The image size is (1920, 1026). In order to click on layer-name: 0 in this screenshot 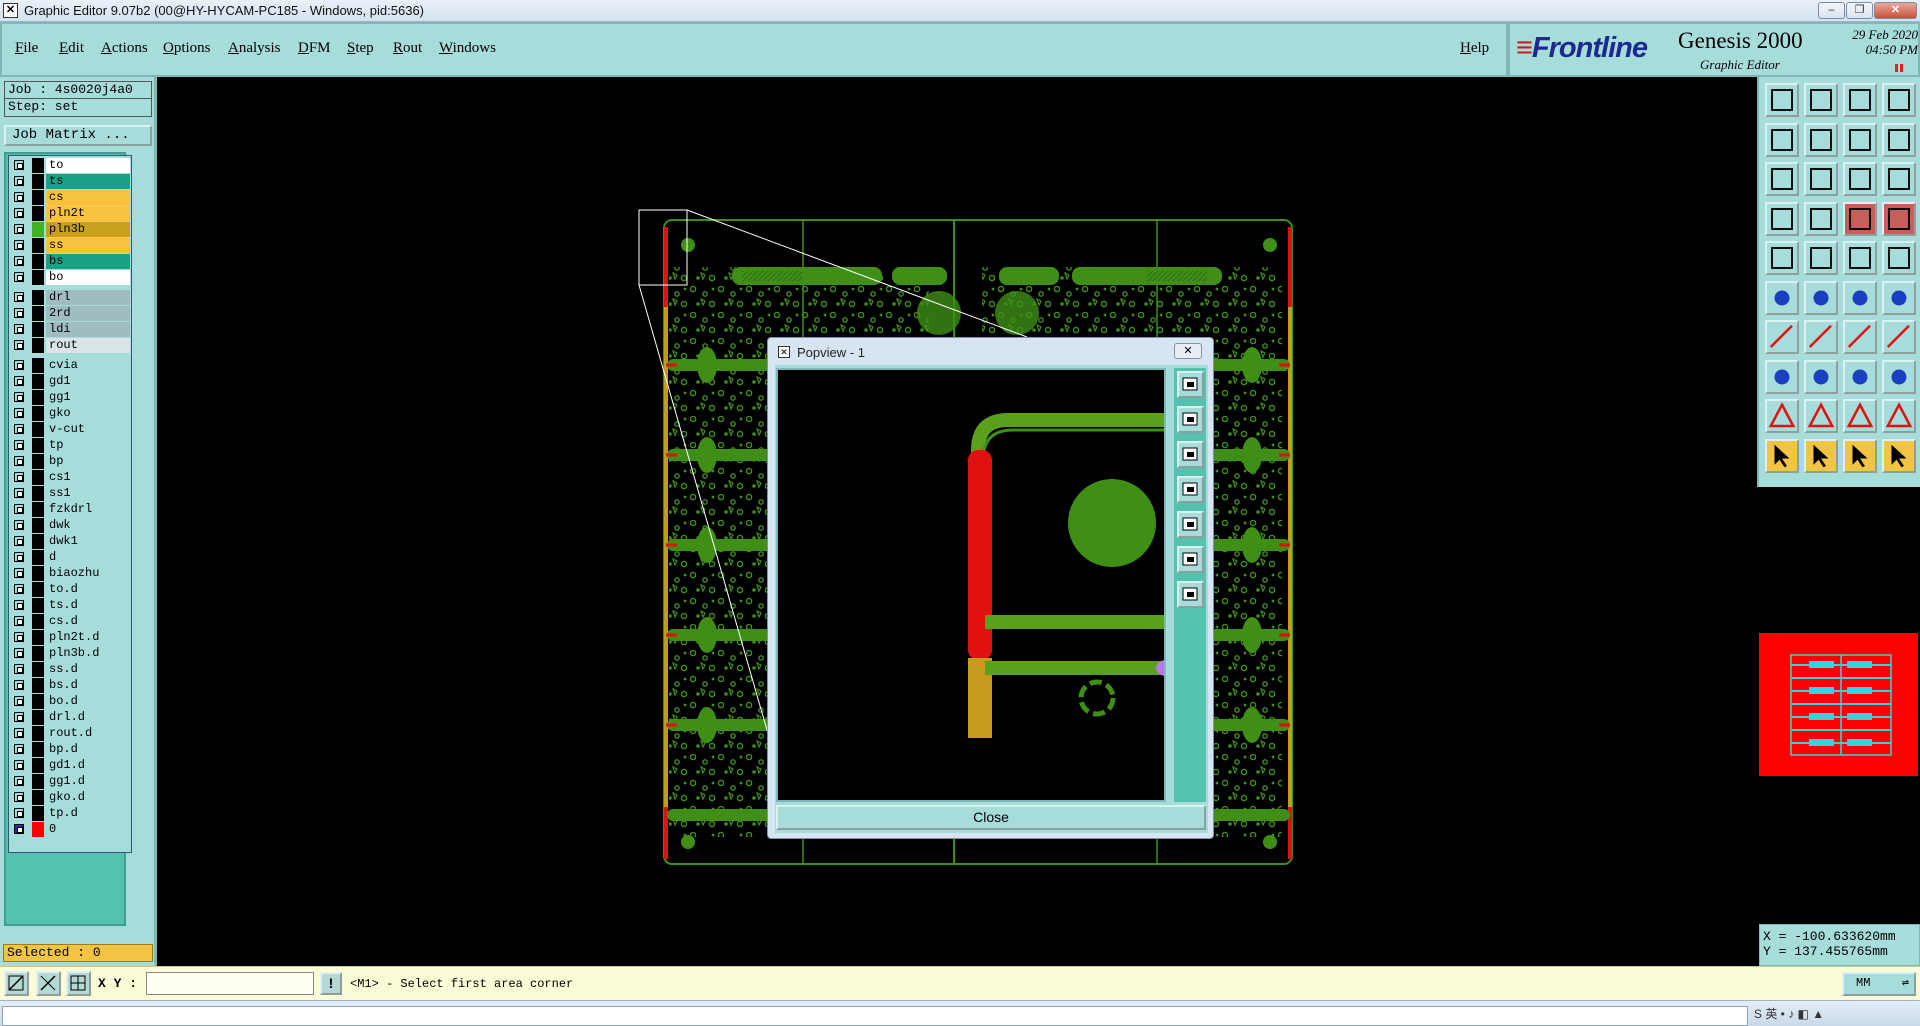, I will do `click(88, 829)`.